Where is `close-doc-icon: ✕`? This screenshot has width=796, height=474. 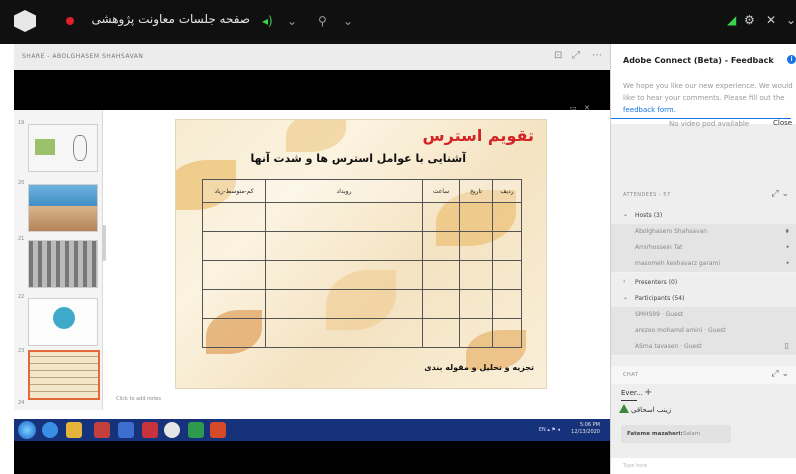
close-doc-icon: ✕ is located at coordinates (587, 108).